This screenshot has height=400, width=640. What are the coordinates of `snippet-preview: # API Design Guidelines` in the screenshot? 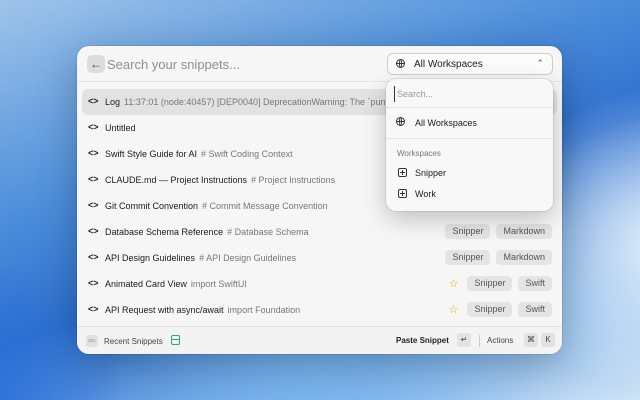 It's located at (248, 258).